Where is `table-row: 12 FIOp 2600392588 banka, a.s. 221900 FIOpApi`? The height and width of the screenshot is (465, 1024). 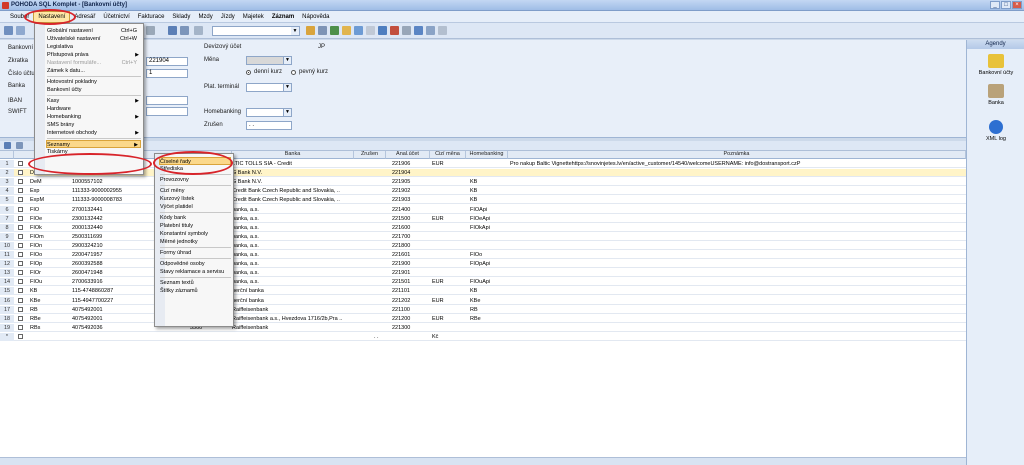 table-row: 12 FIOp 2600392588 banka, a.s. 221900 FIOpApi is located at coordinates (483, 264).